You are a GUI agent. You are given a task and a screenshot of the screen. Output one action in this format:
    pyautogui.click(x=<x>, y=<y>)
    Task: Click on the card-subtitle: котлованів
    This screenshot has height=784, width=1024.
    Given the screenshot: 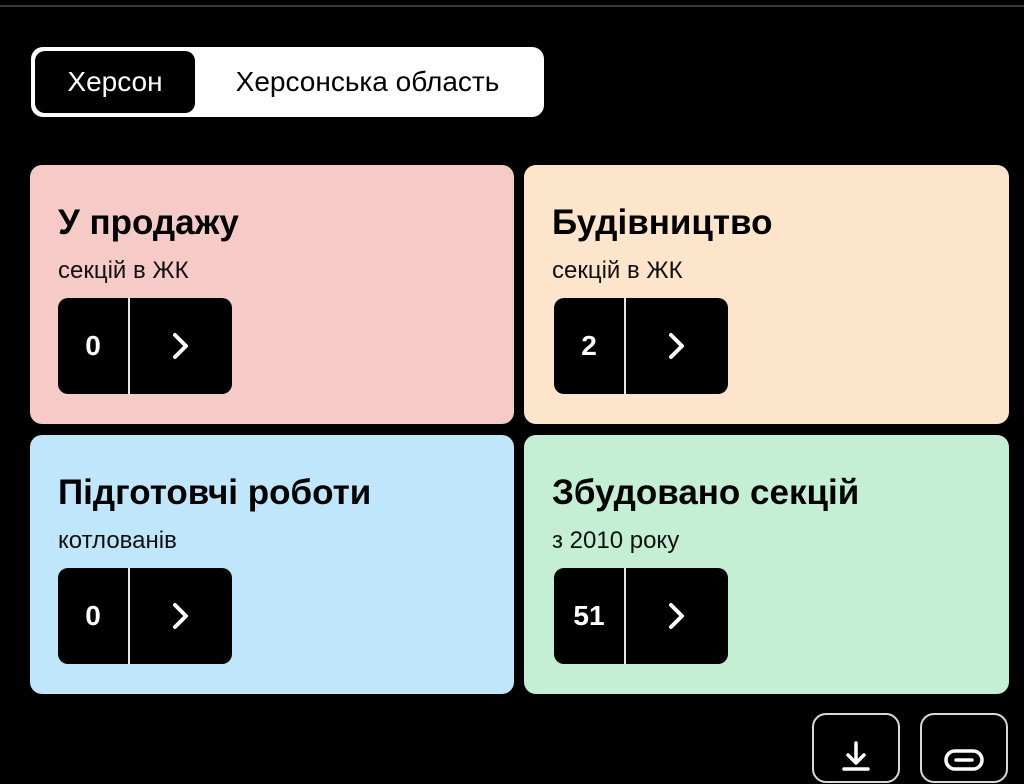 What is the action you would take?
    pyautogui.click(x=117, y=540)
    